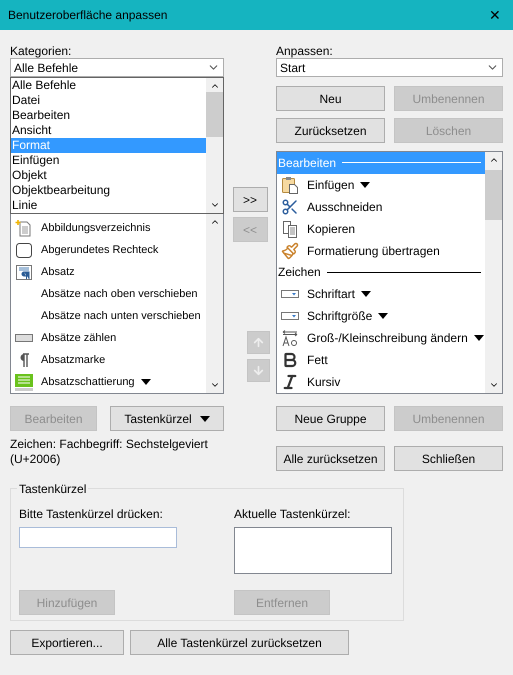  What do you see at coordinates (381, 382) in the screenshot?
I see `toolbar-entry: Kursiv` at bounding box center [381, 382].